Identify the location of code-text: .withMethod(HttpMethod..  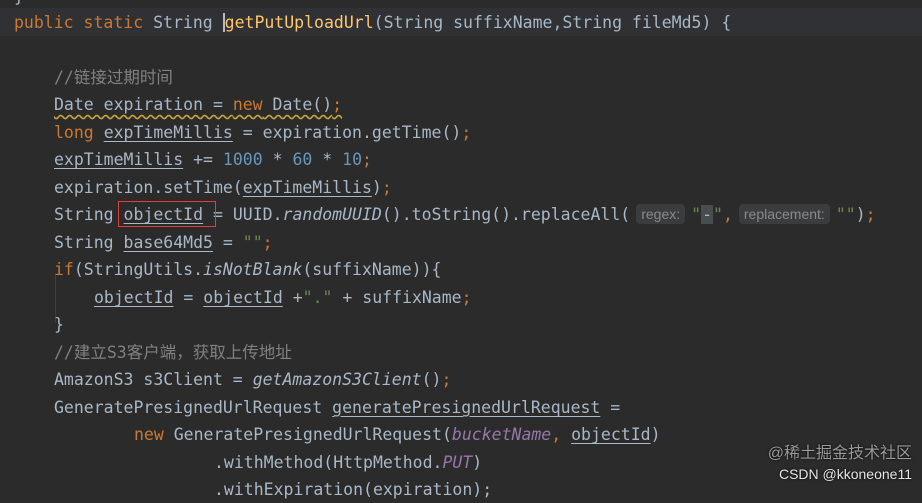
(328, 462).